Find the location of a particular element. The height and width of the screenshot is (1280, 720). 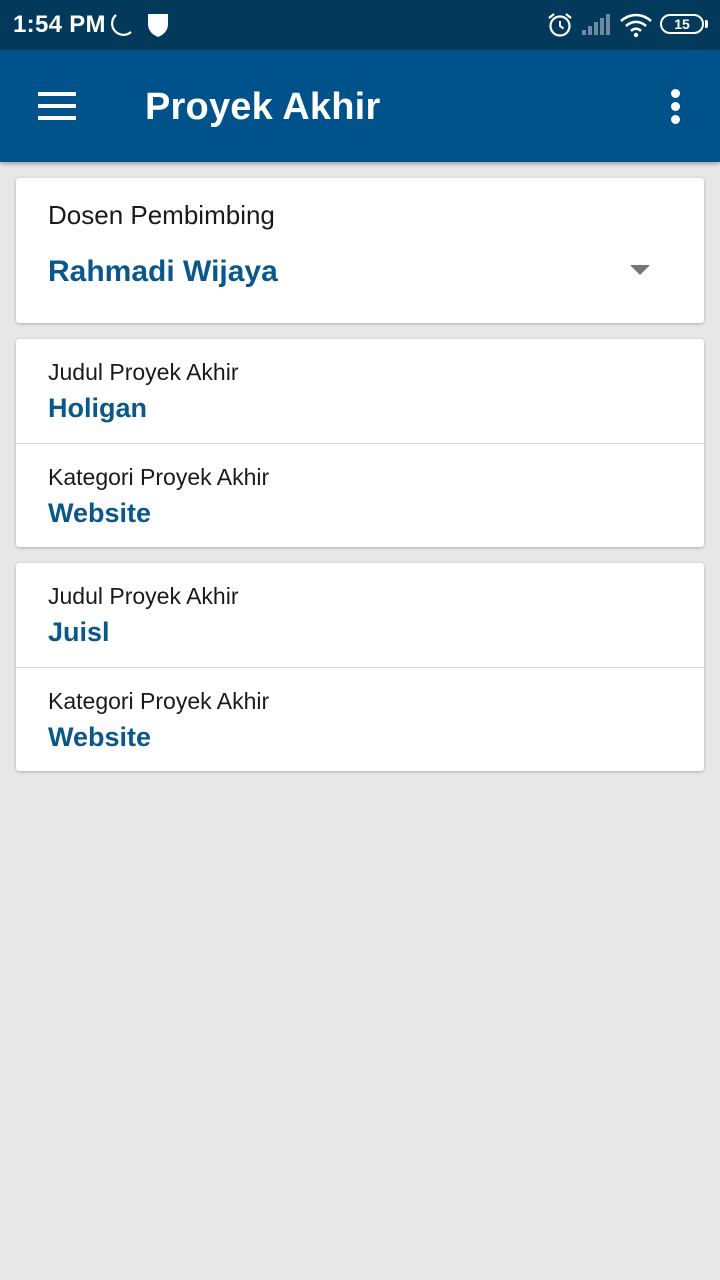

app-bar: Proyek Akhir is located at coordinates (360, 106).